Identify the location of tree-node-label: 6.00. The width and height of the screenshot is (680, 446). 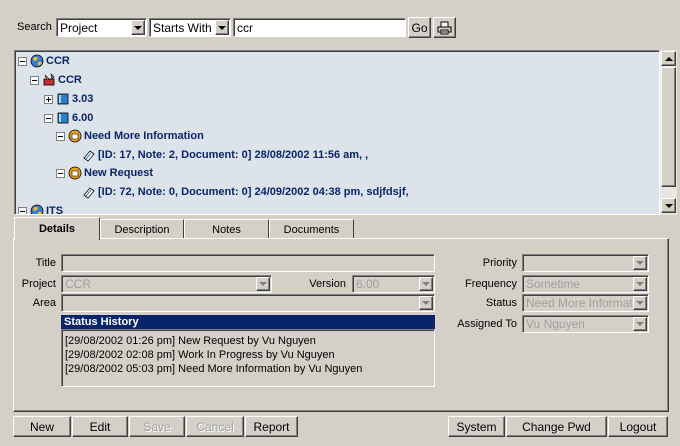
(83, 118).